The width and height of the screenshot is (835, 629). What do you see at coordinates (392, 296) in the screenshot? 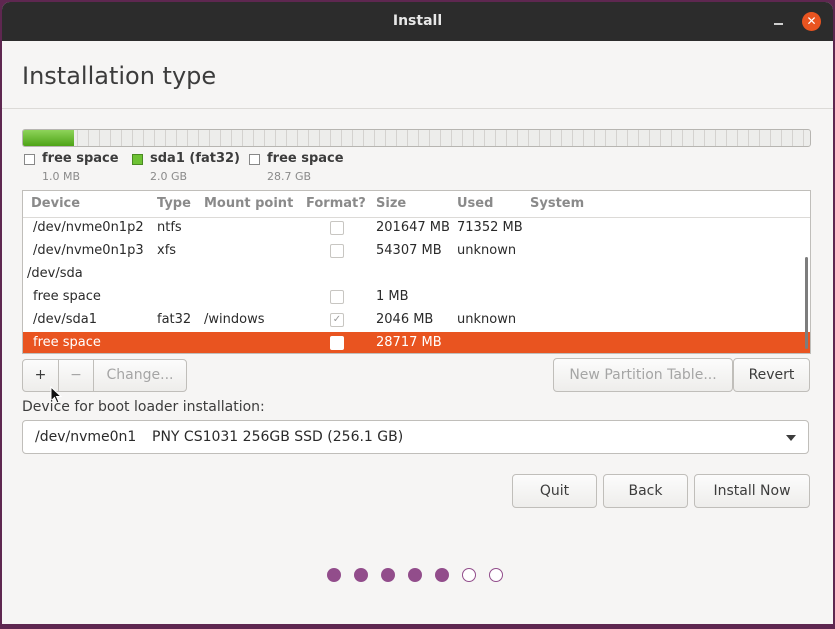
I see `cell-size: 1 MB` at bounding box center [392, 296].